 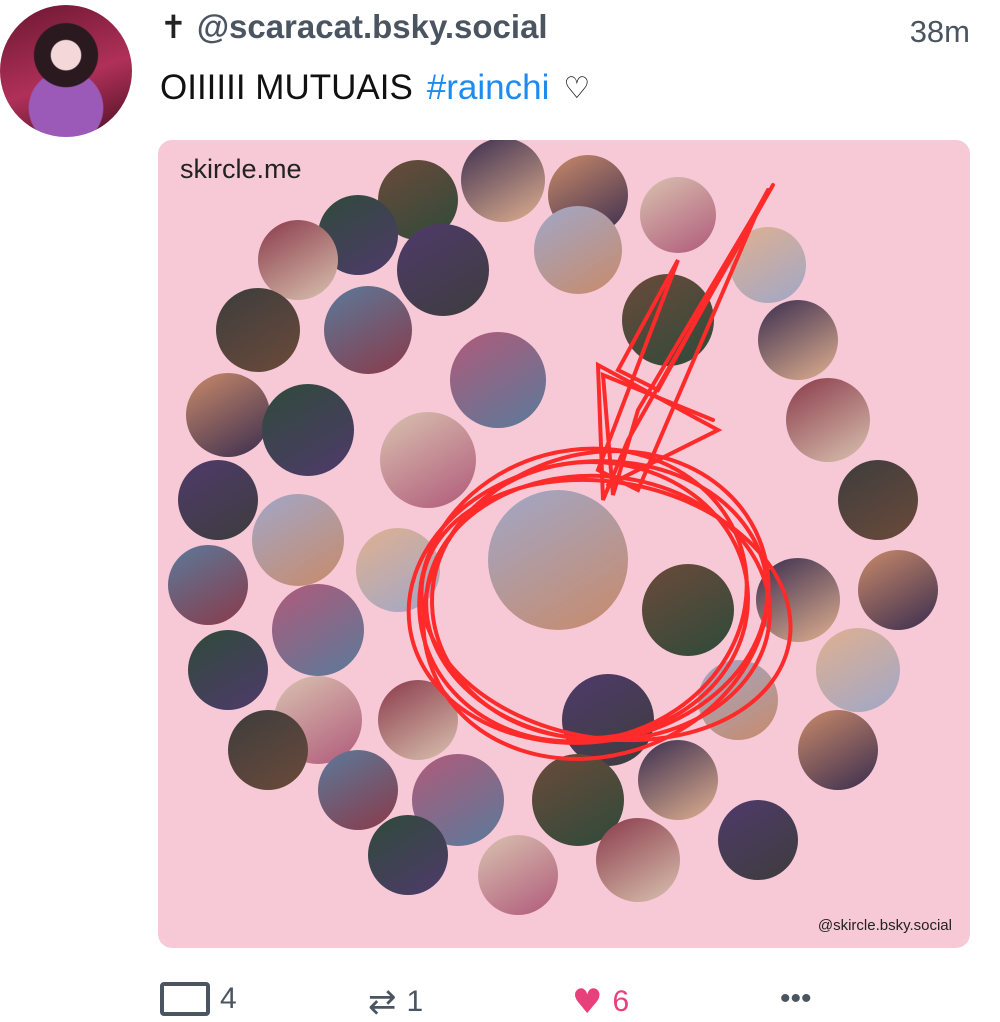 What do you see at coordinates (940, 32) in the screenshot?
I see `post-timestamp: 38m` at bounding box center [940, 32].